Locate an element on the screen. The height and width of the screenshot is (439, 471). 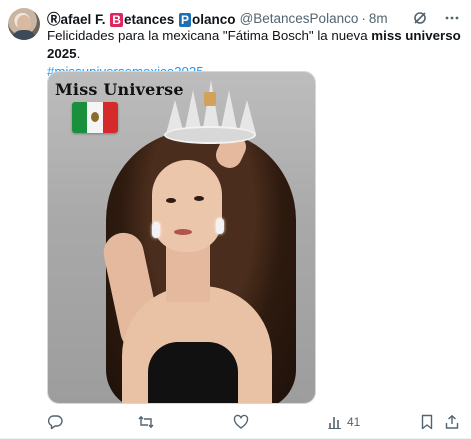
reply-icon is located at coordinates (55, 422).